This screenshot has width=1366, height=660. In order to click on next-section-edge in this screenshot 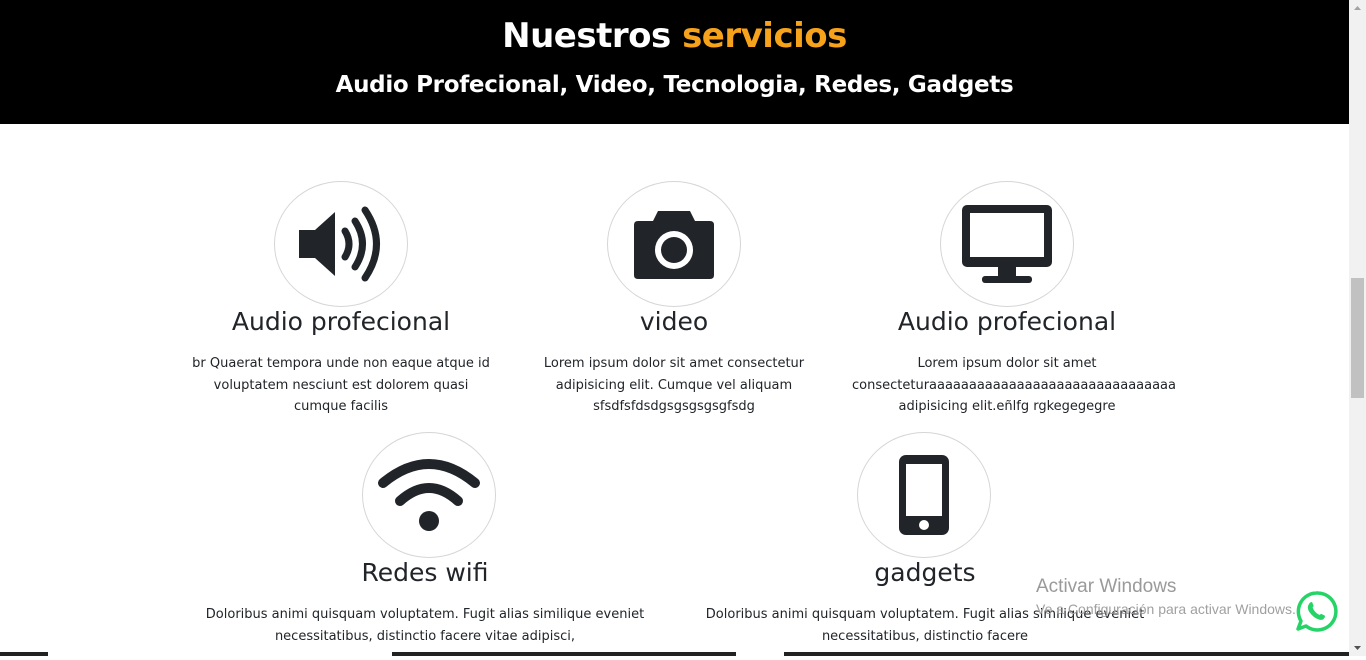, I will do `click(674, 654)`.